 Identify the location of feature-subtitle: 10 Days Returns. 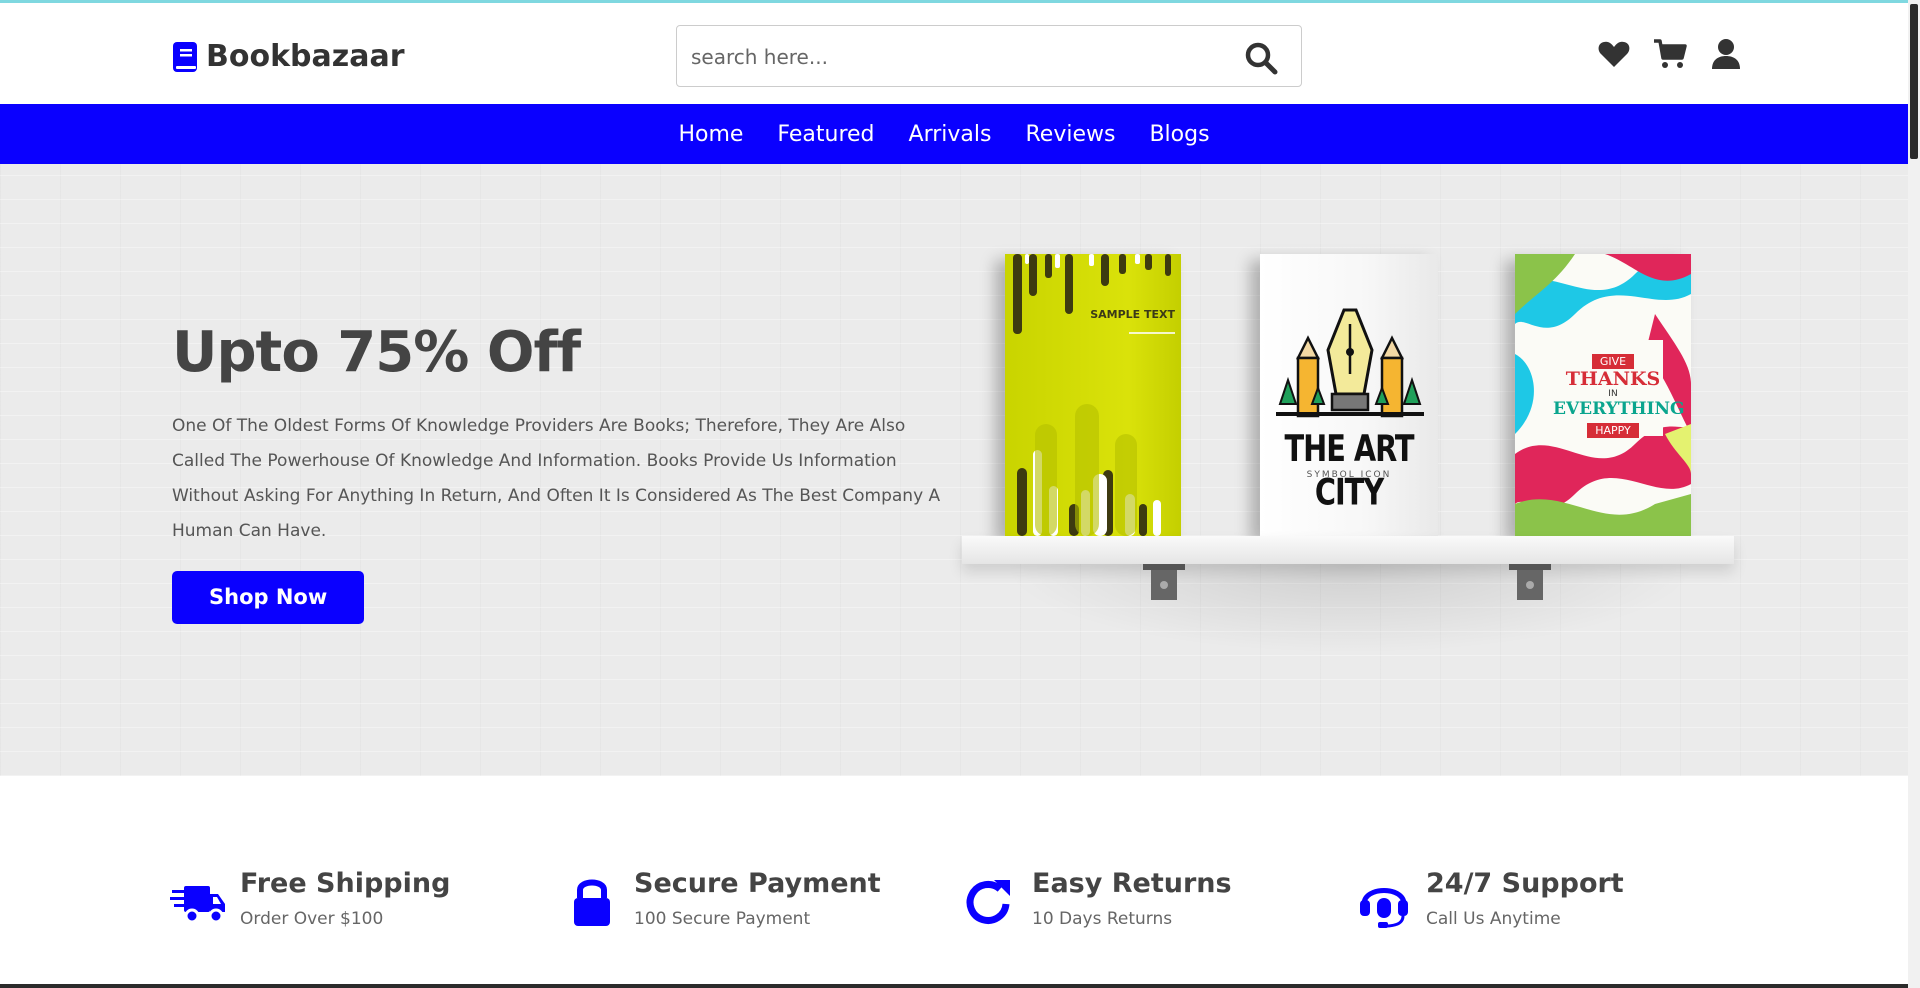
(1102, 919).